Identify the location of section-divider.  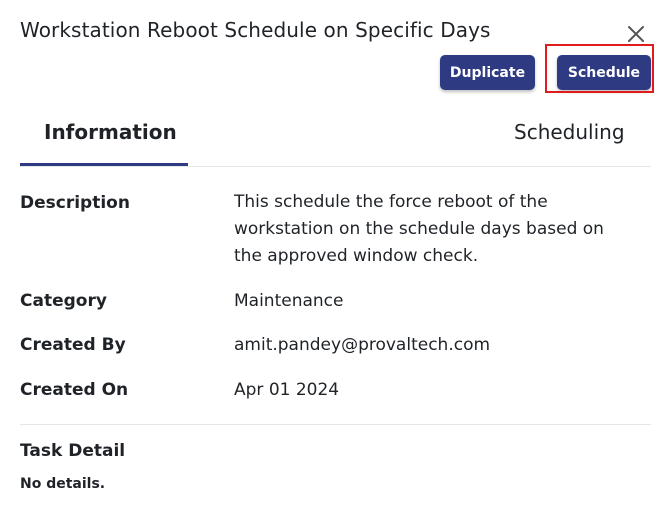
(335, 424).